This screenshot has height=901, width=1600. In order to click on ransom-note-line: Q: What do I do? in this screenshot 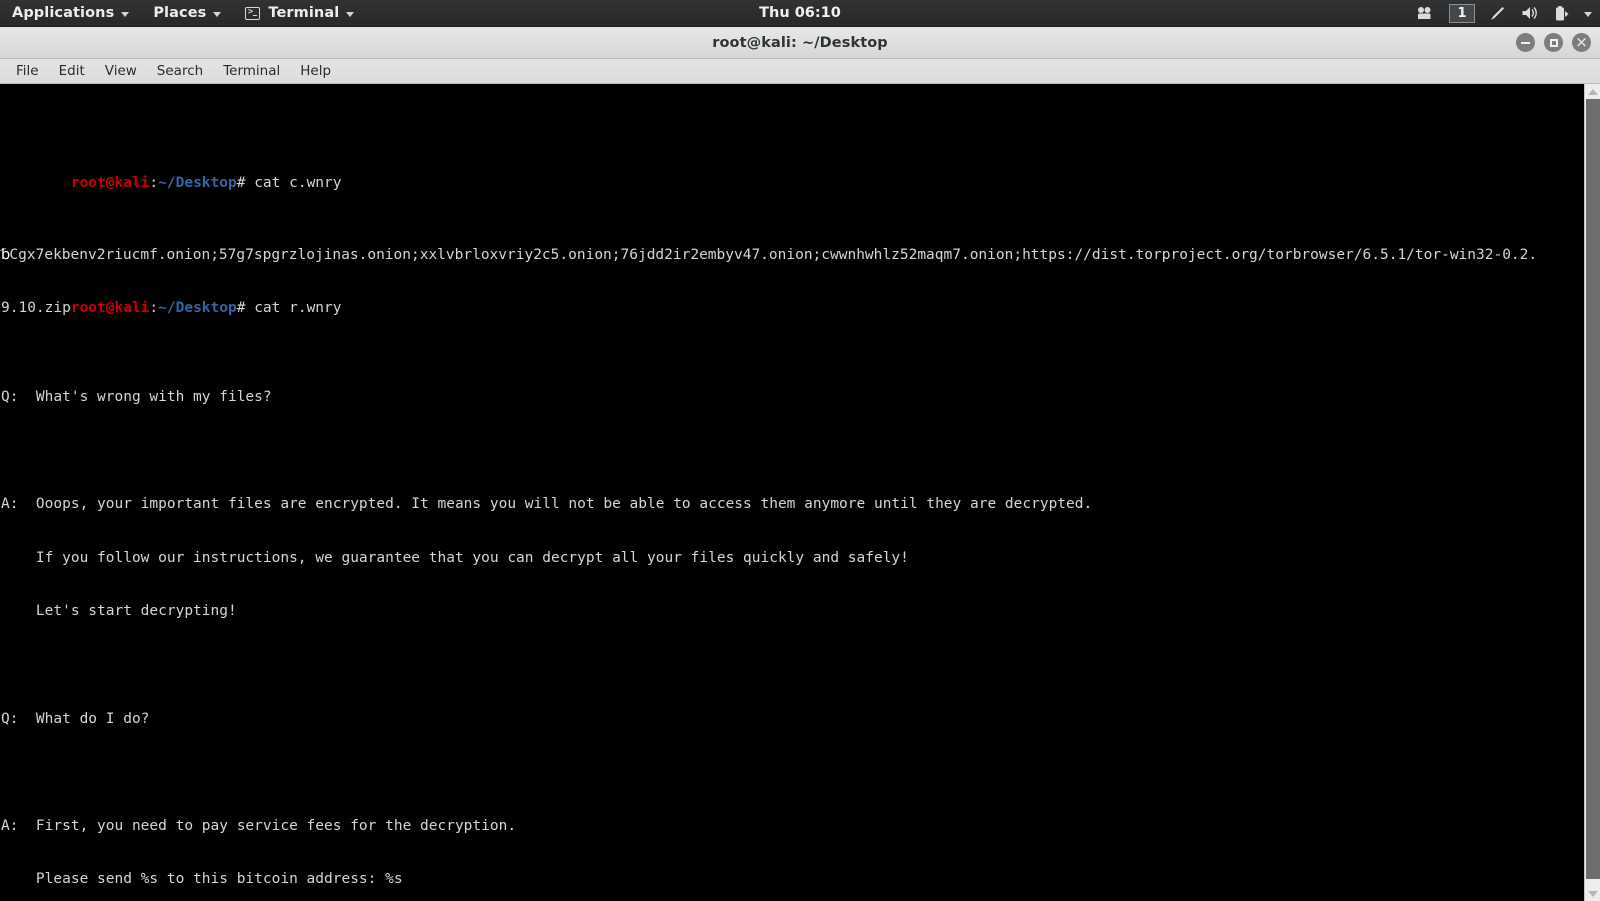, I will do `click(75, 718)`.